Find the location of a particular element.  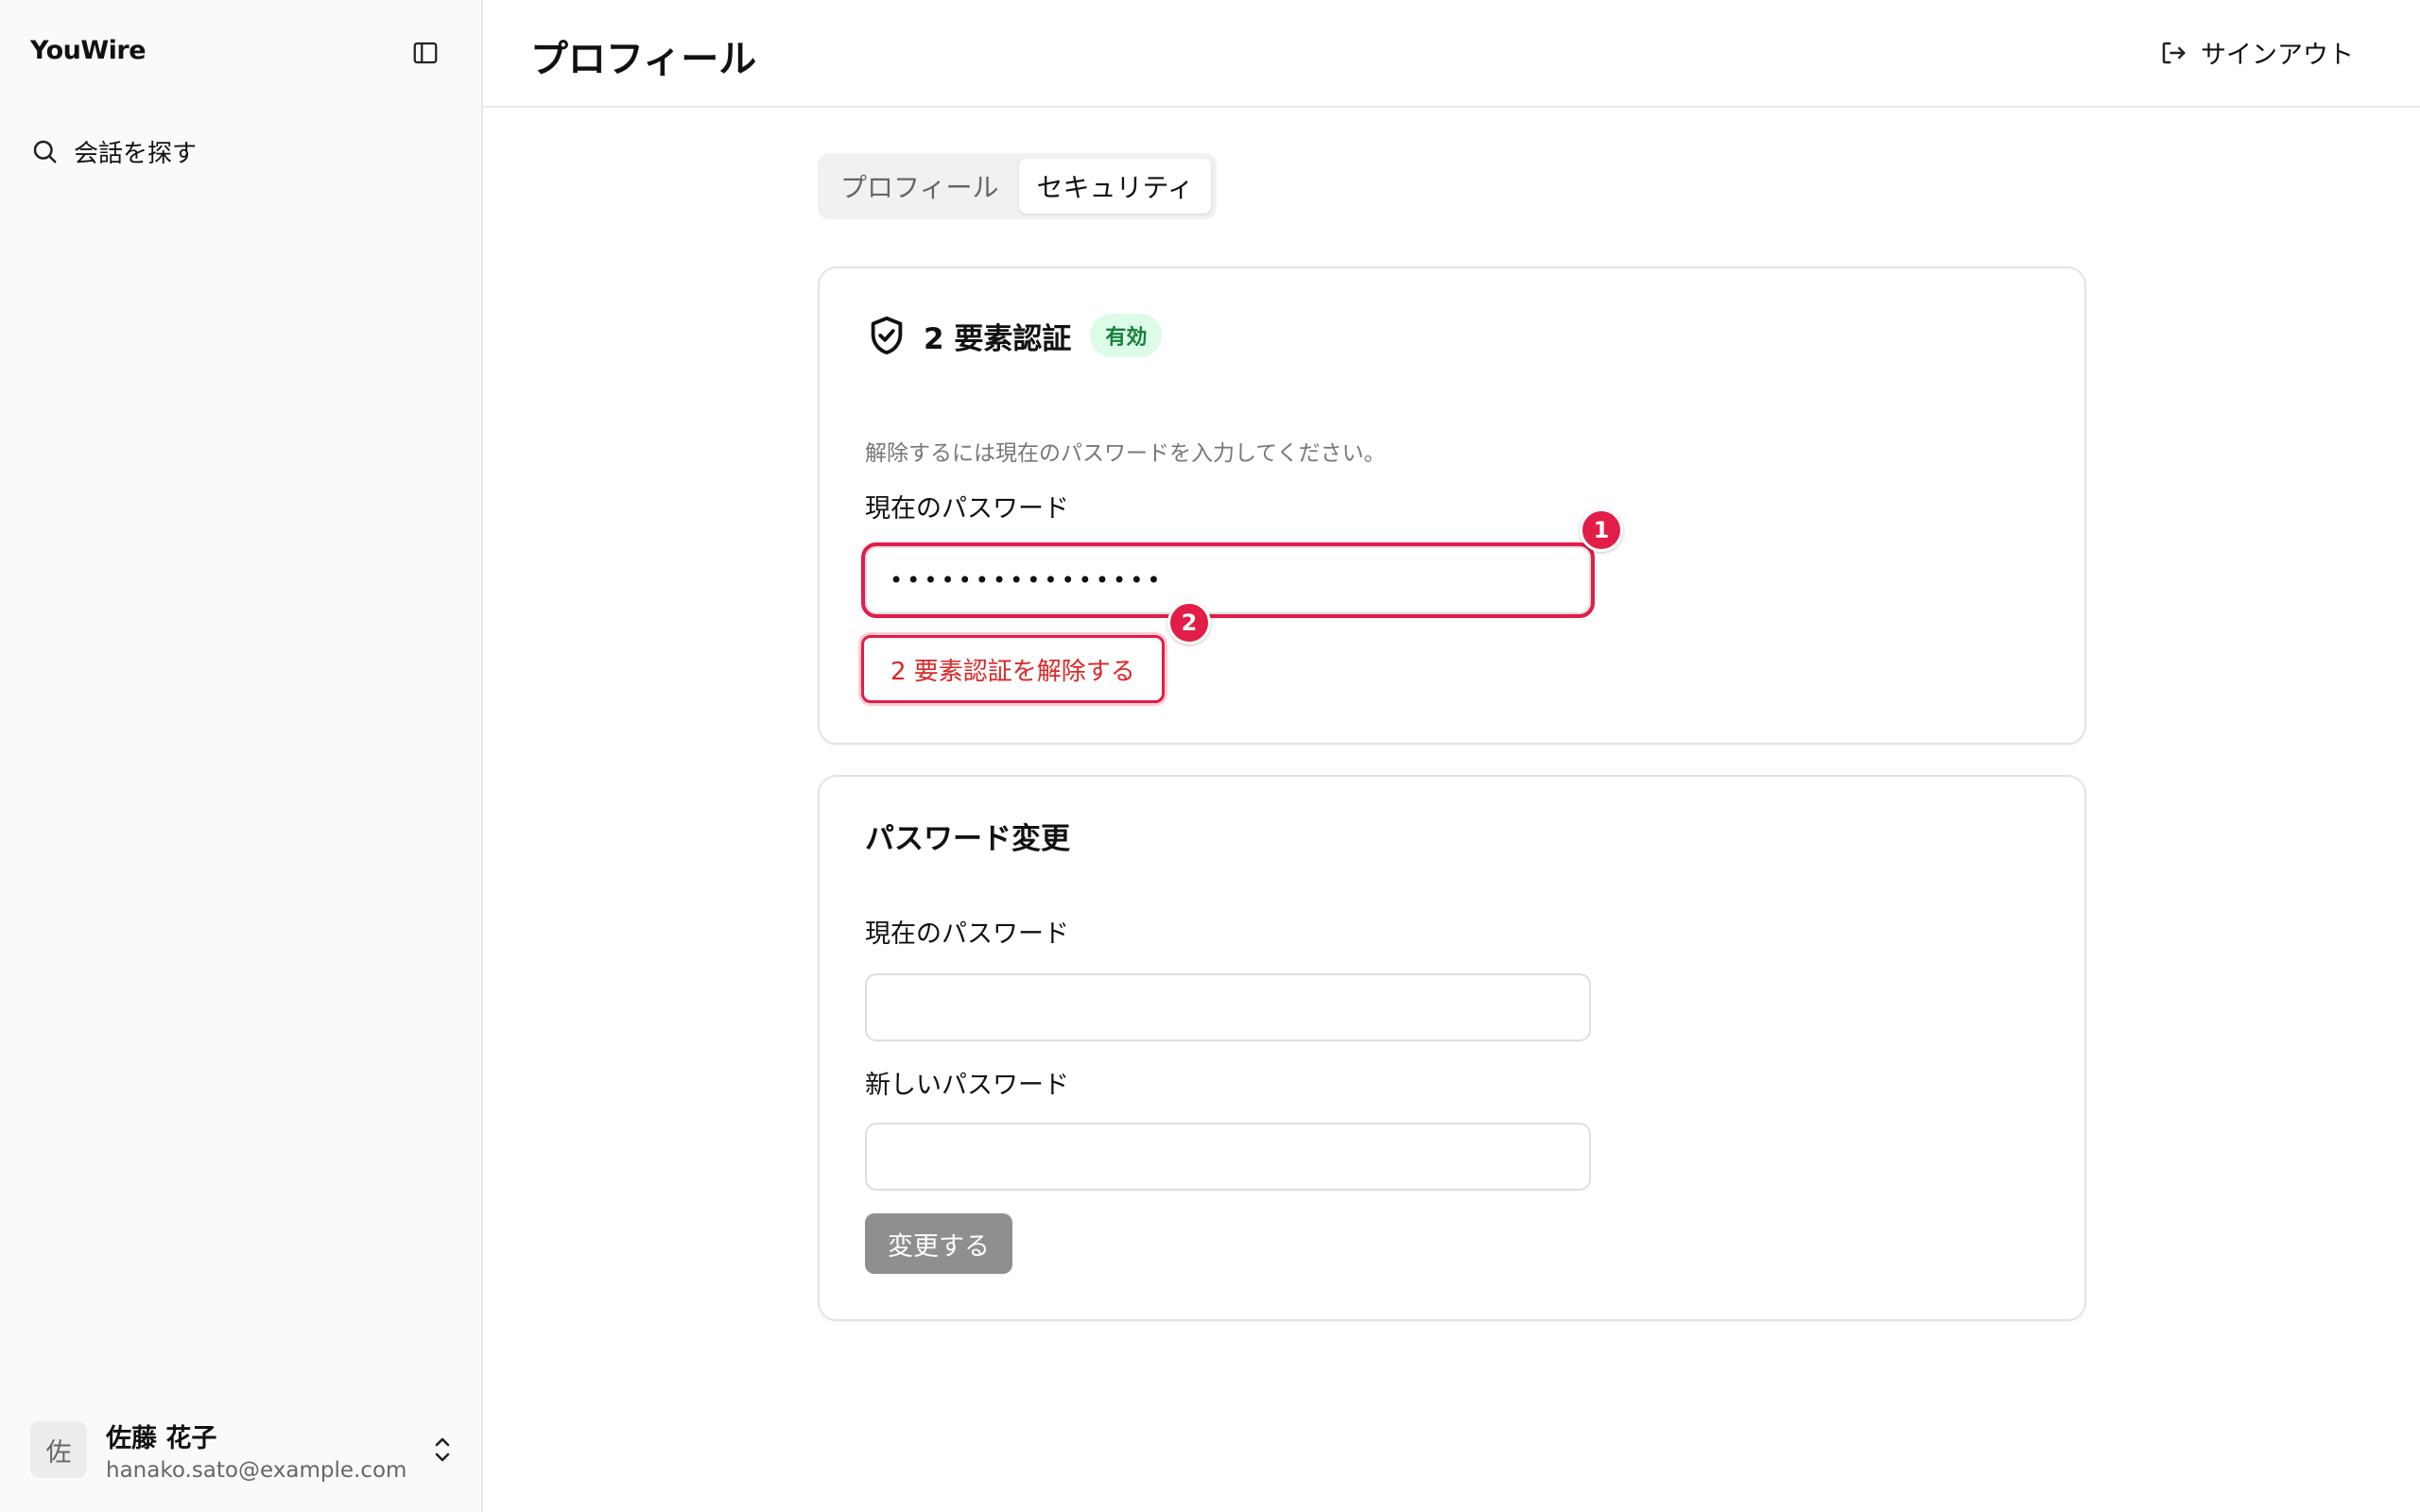

annotation-marker-2: 2 is located at coordinates (1189, 622).